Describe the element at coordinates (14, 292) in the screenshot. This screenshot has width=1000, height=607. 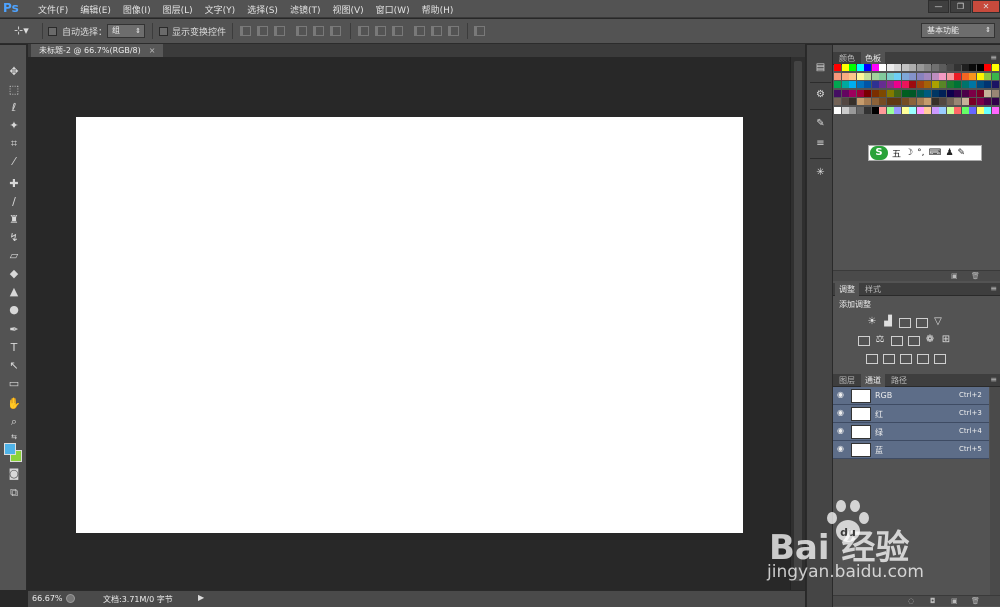
I see `blur-tool-icon: ▲` at that location.